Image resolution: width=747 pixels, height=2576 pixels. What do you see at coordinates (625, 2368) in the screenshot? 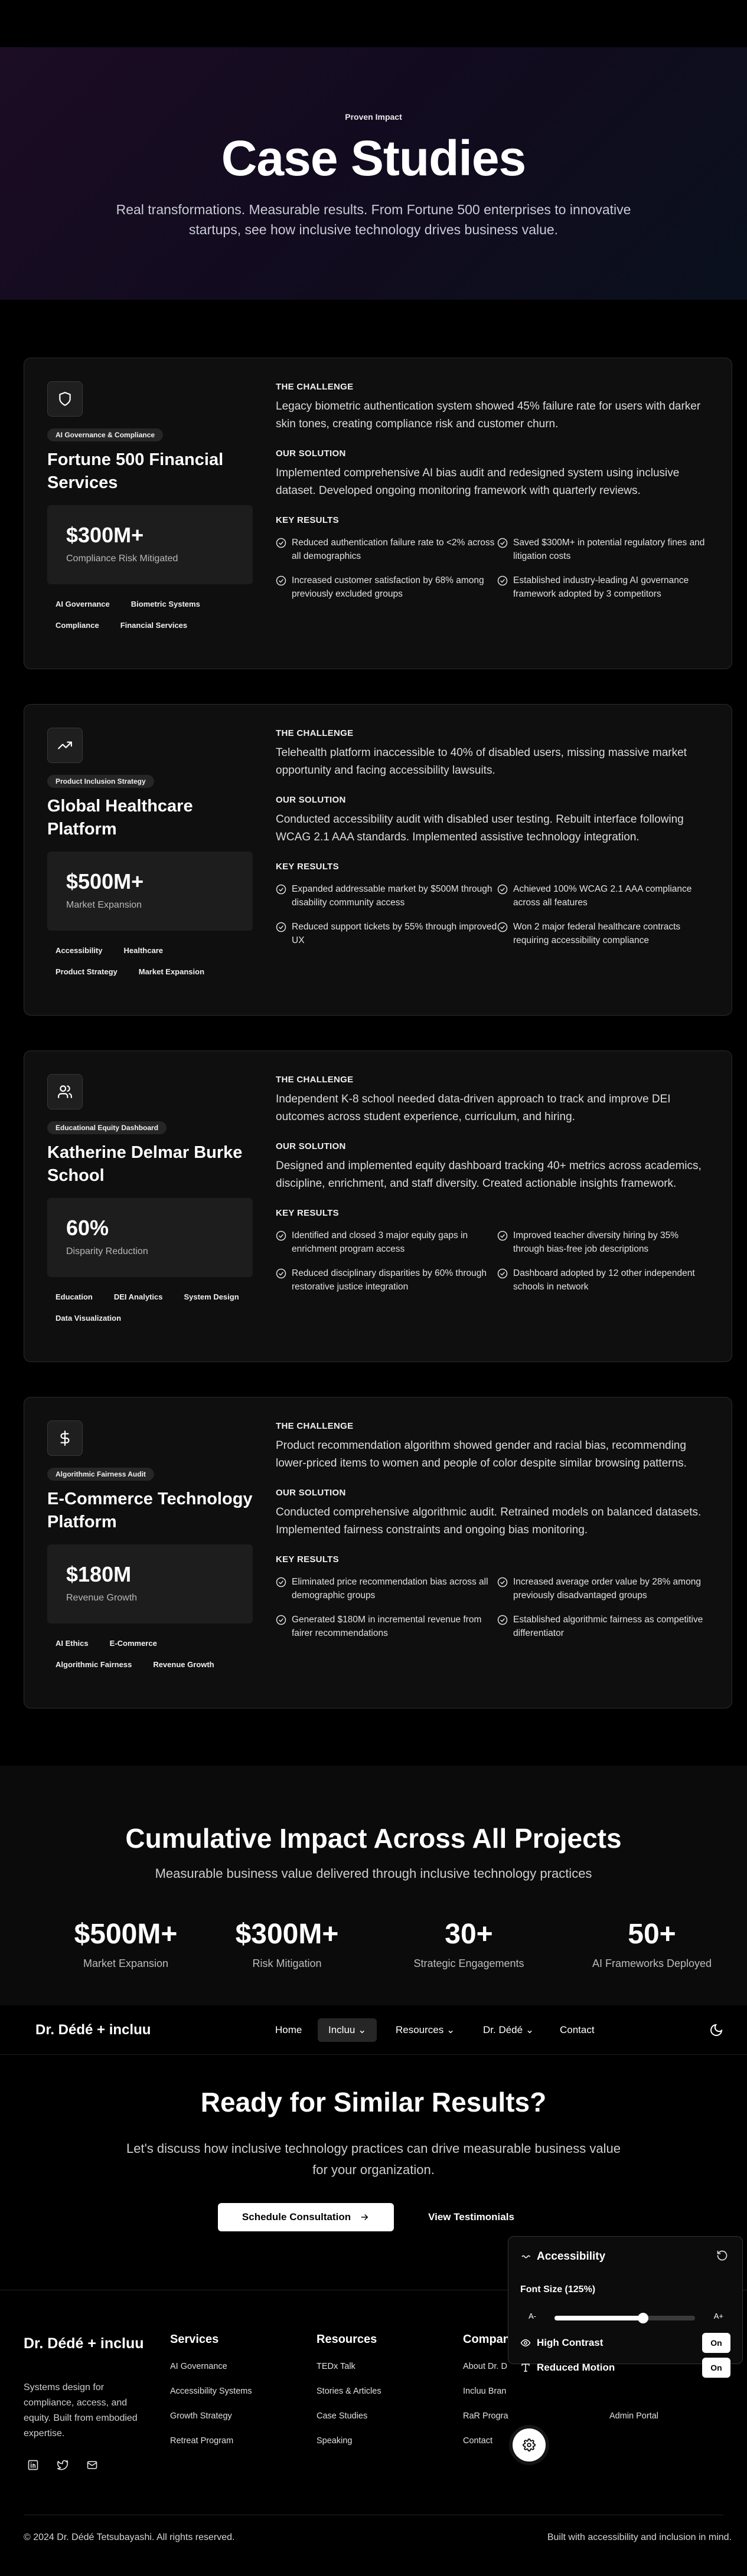
I see `reduced-motion-row: Reduced Motion On` at bounding box center [625, 2368].